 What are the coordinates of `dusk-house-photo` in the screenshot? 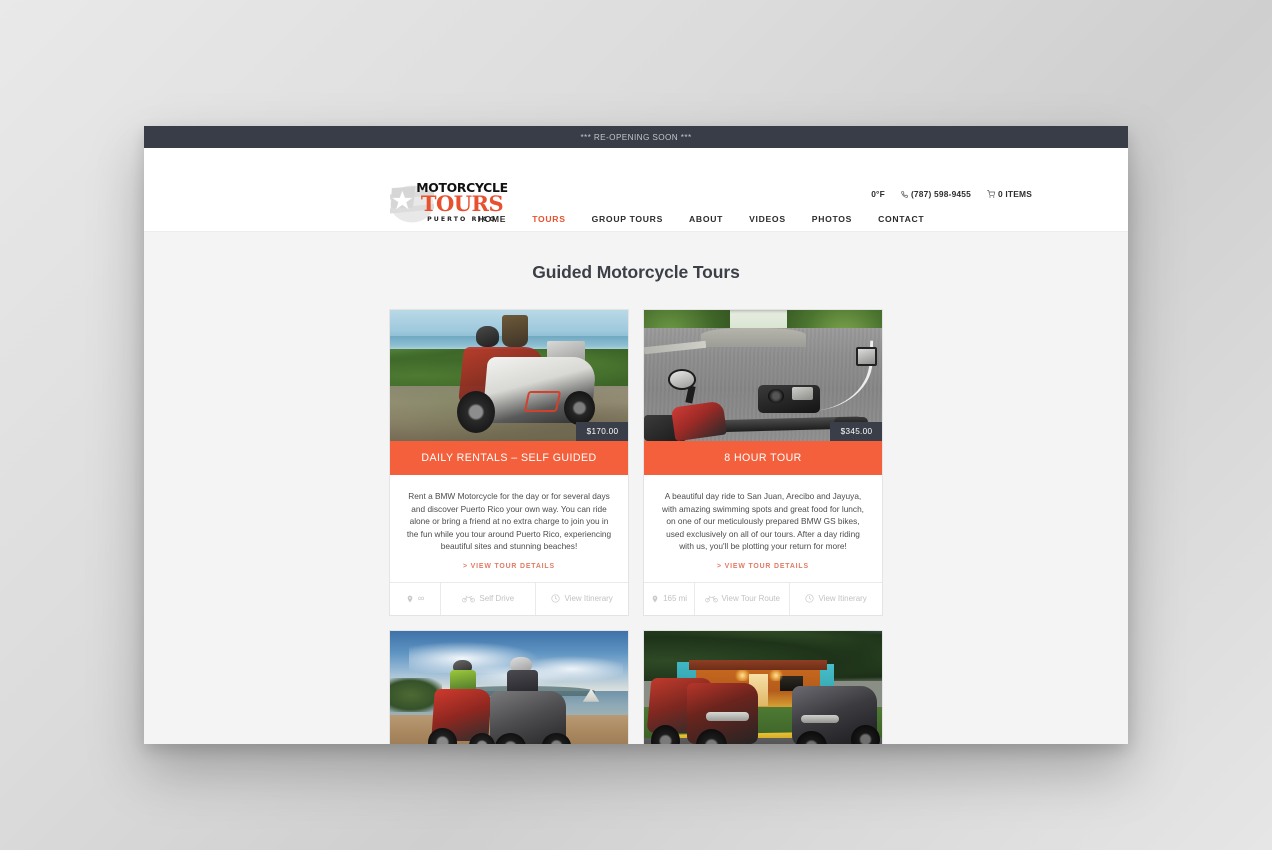 It's located at (763, 687).